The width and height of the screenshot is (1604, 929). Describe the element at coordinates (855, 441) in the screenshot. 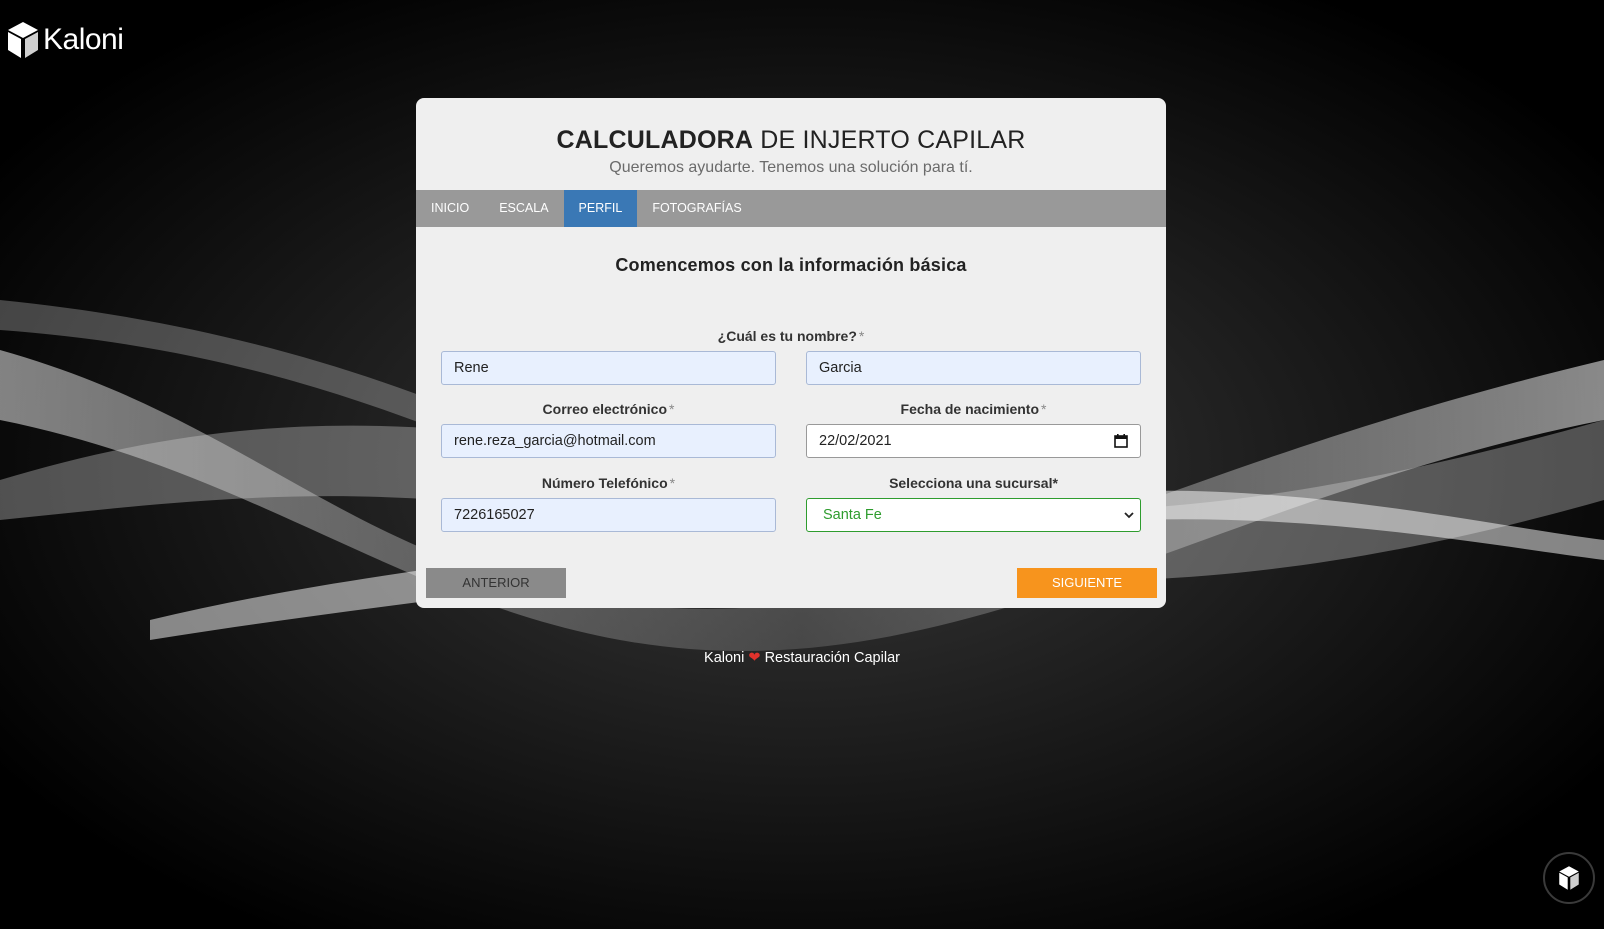

I see `birthdate-value: 22/02/2021` at that location.